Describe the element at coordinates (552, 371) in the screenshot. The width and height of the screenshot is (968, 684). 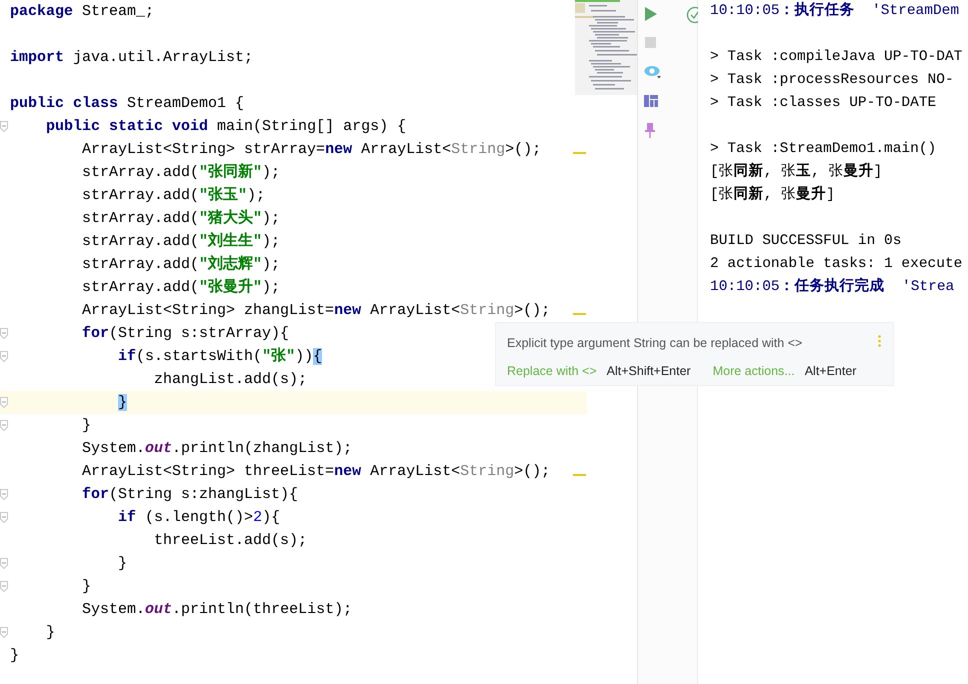
I see `action-link: Replace with <>` at that location.